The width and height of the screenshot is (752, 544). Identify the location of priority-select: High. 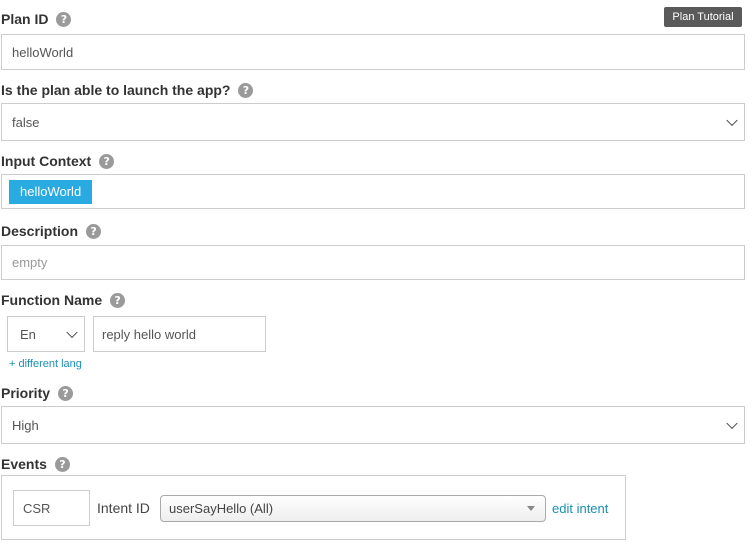
(373, 425).